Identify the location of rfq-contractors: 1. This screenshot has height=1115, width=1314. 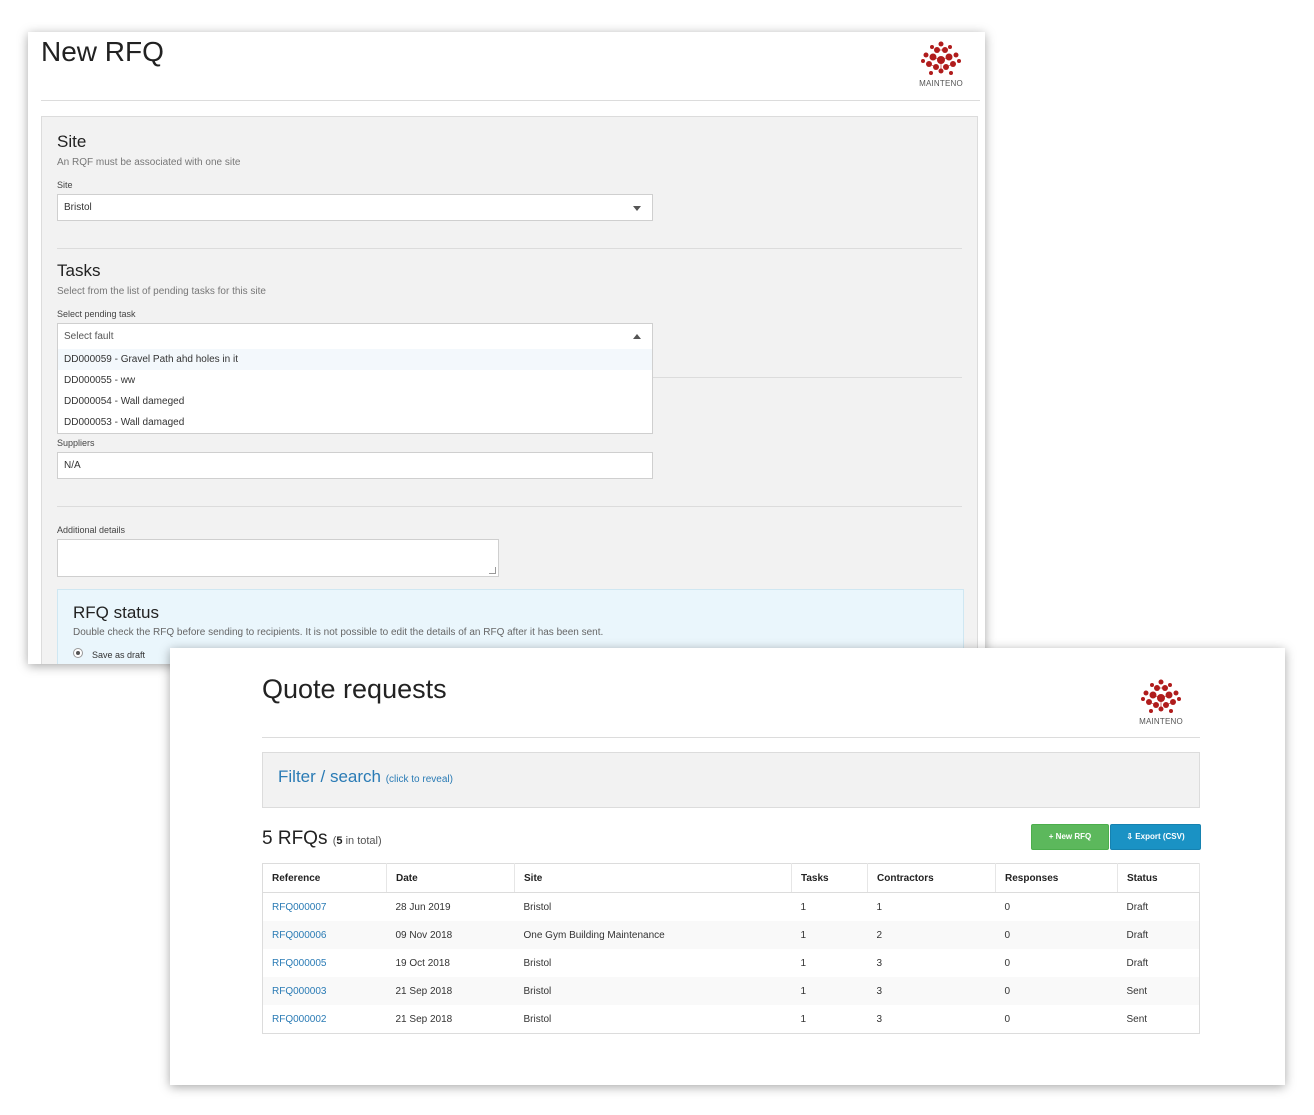
(879, 907).